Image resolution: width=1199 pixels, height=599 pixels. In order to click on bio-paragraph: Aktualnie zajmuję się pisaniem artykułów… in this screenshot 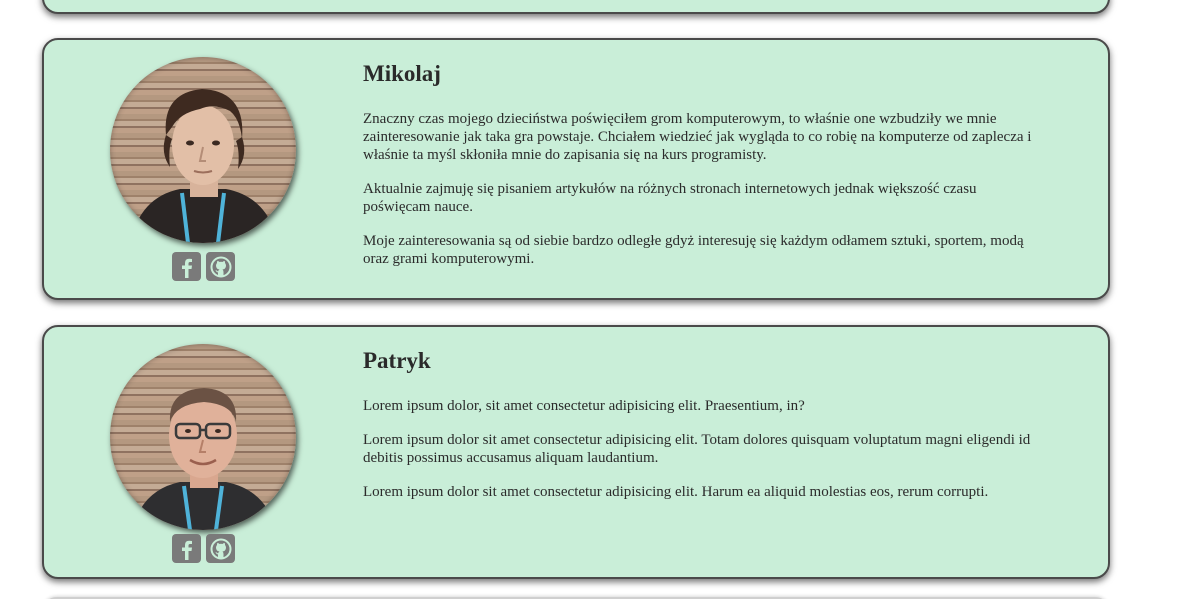, I will do `click(670, 198)`.